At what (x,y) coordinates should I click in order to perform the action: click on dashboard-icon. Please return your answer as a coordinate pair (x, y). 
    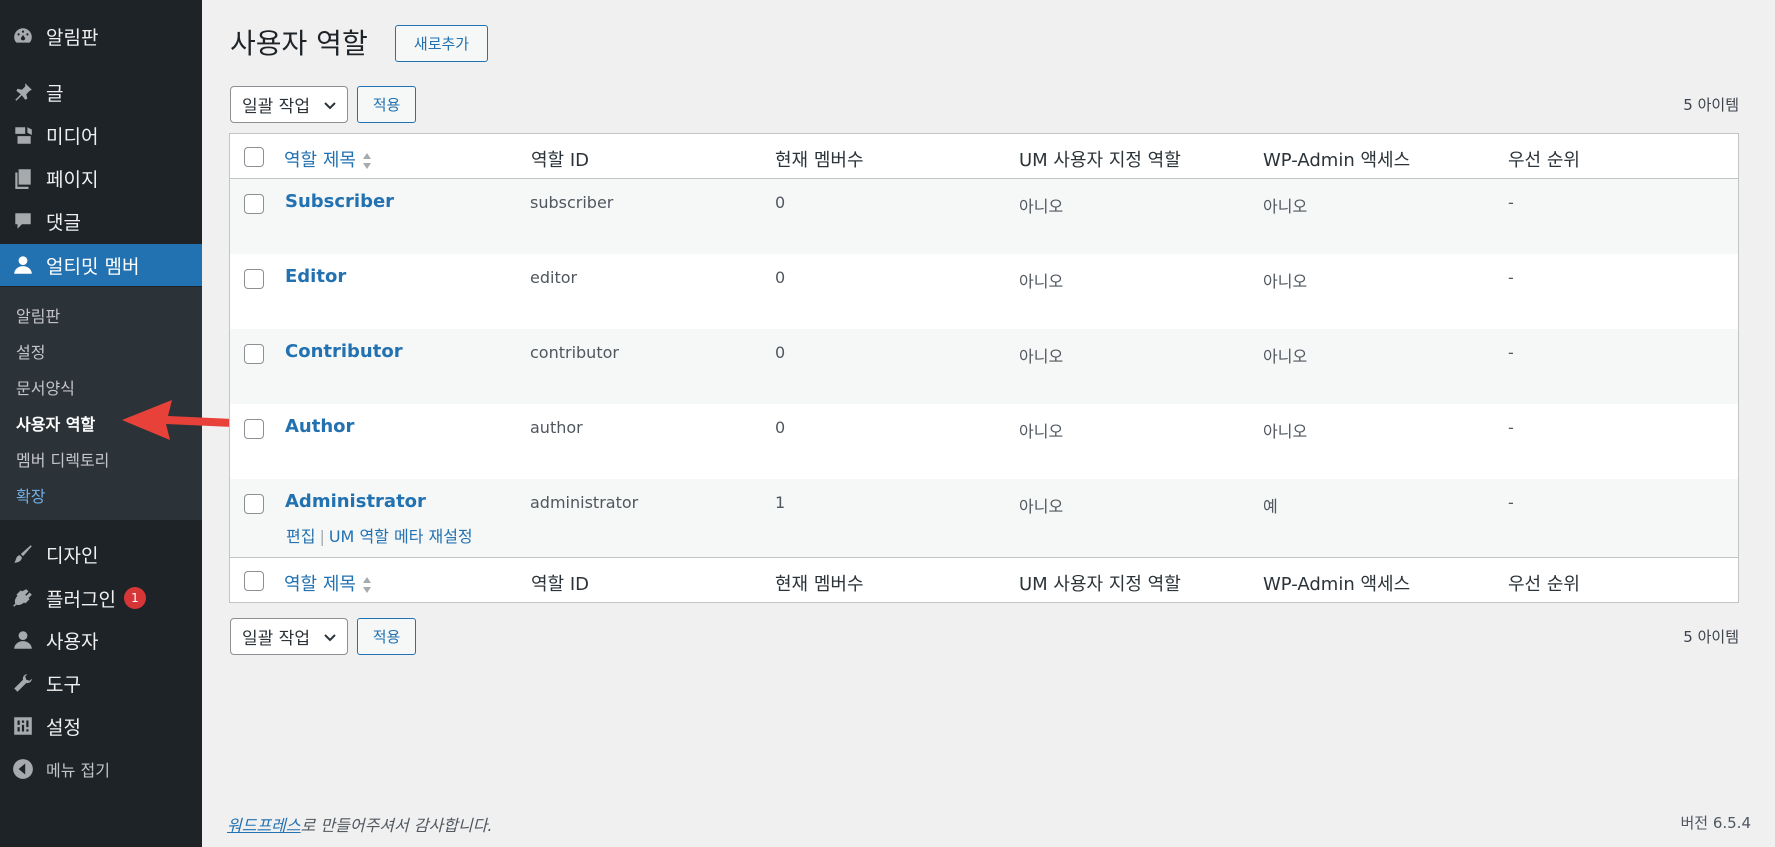
    Looking at the image, I should click on (23, 36).